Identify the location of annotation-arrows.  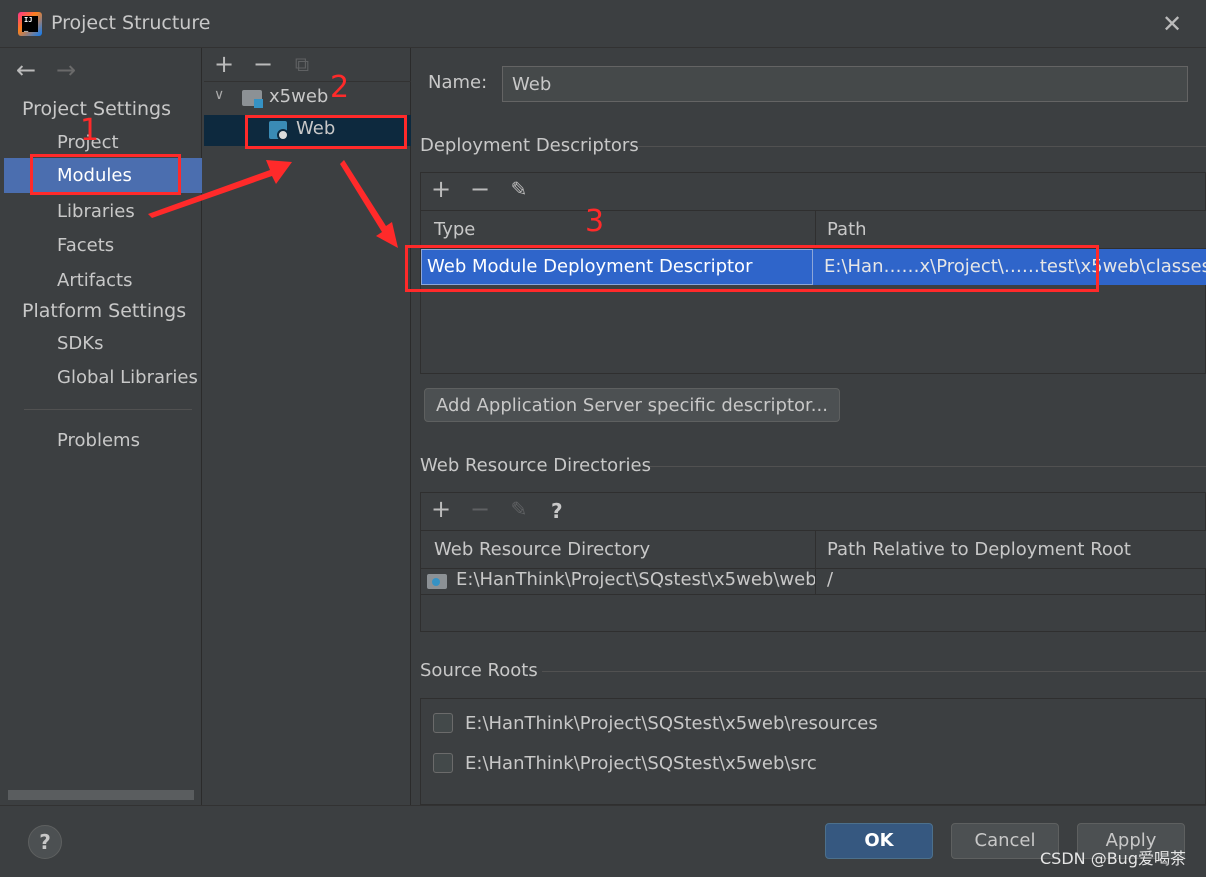
(273, 204).